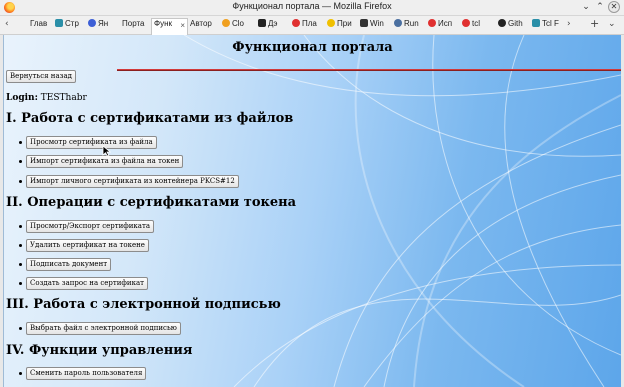 The height and width of the screenshot is (387, 624). What do you see at coordinates (87, 283) in the screenshot?
I see `create-cert-request-button: Создать запрос на сертификат` at bounding box center [87, 283].